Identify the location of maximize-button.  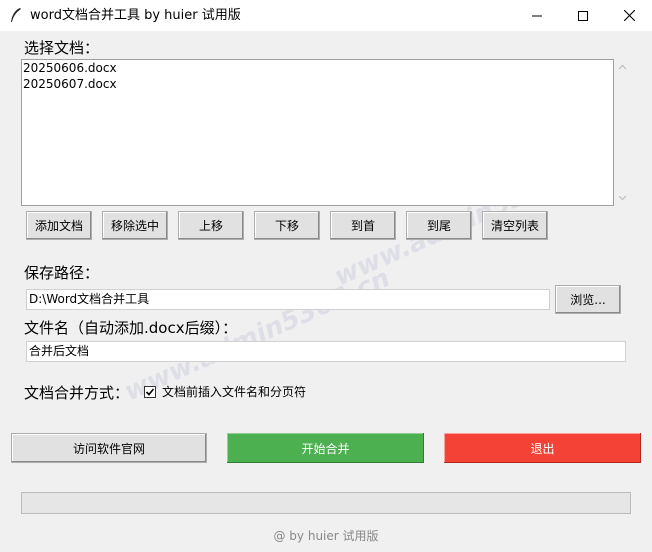
(583, 15).